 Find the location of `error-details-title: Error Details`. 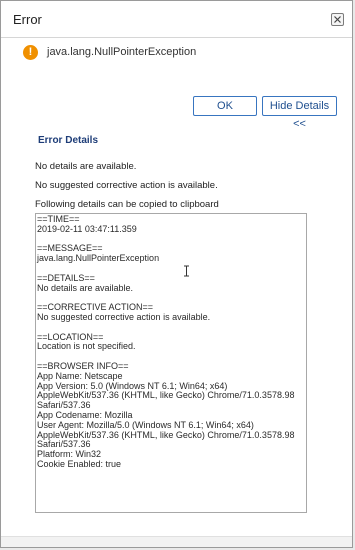

error-details-title: Error Details is located at coordinates (68, 140).